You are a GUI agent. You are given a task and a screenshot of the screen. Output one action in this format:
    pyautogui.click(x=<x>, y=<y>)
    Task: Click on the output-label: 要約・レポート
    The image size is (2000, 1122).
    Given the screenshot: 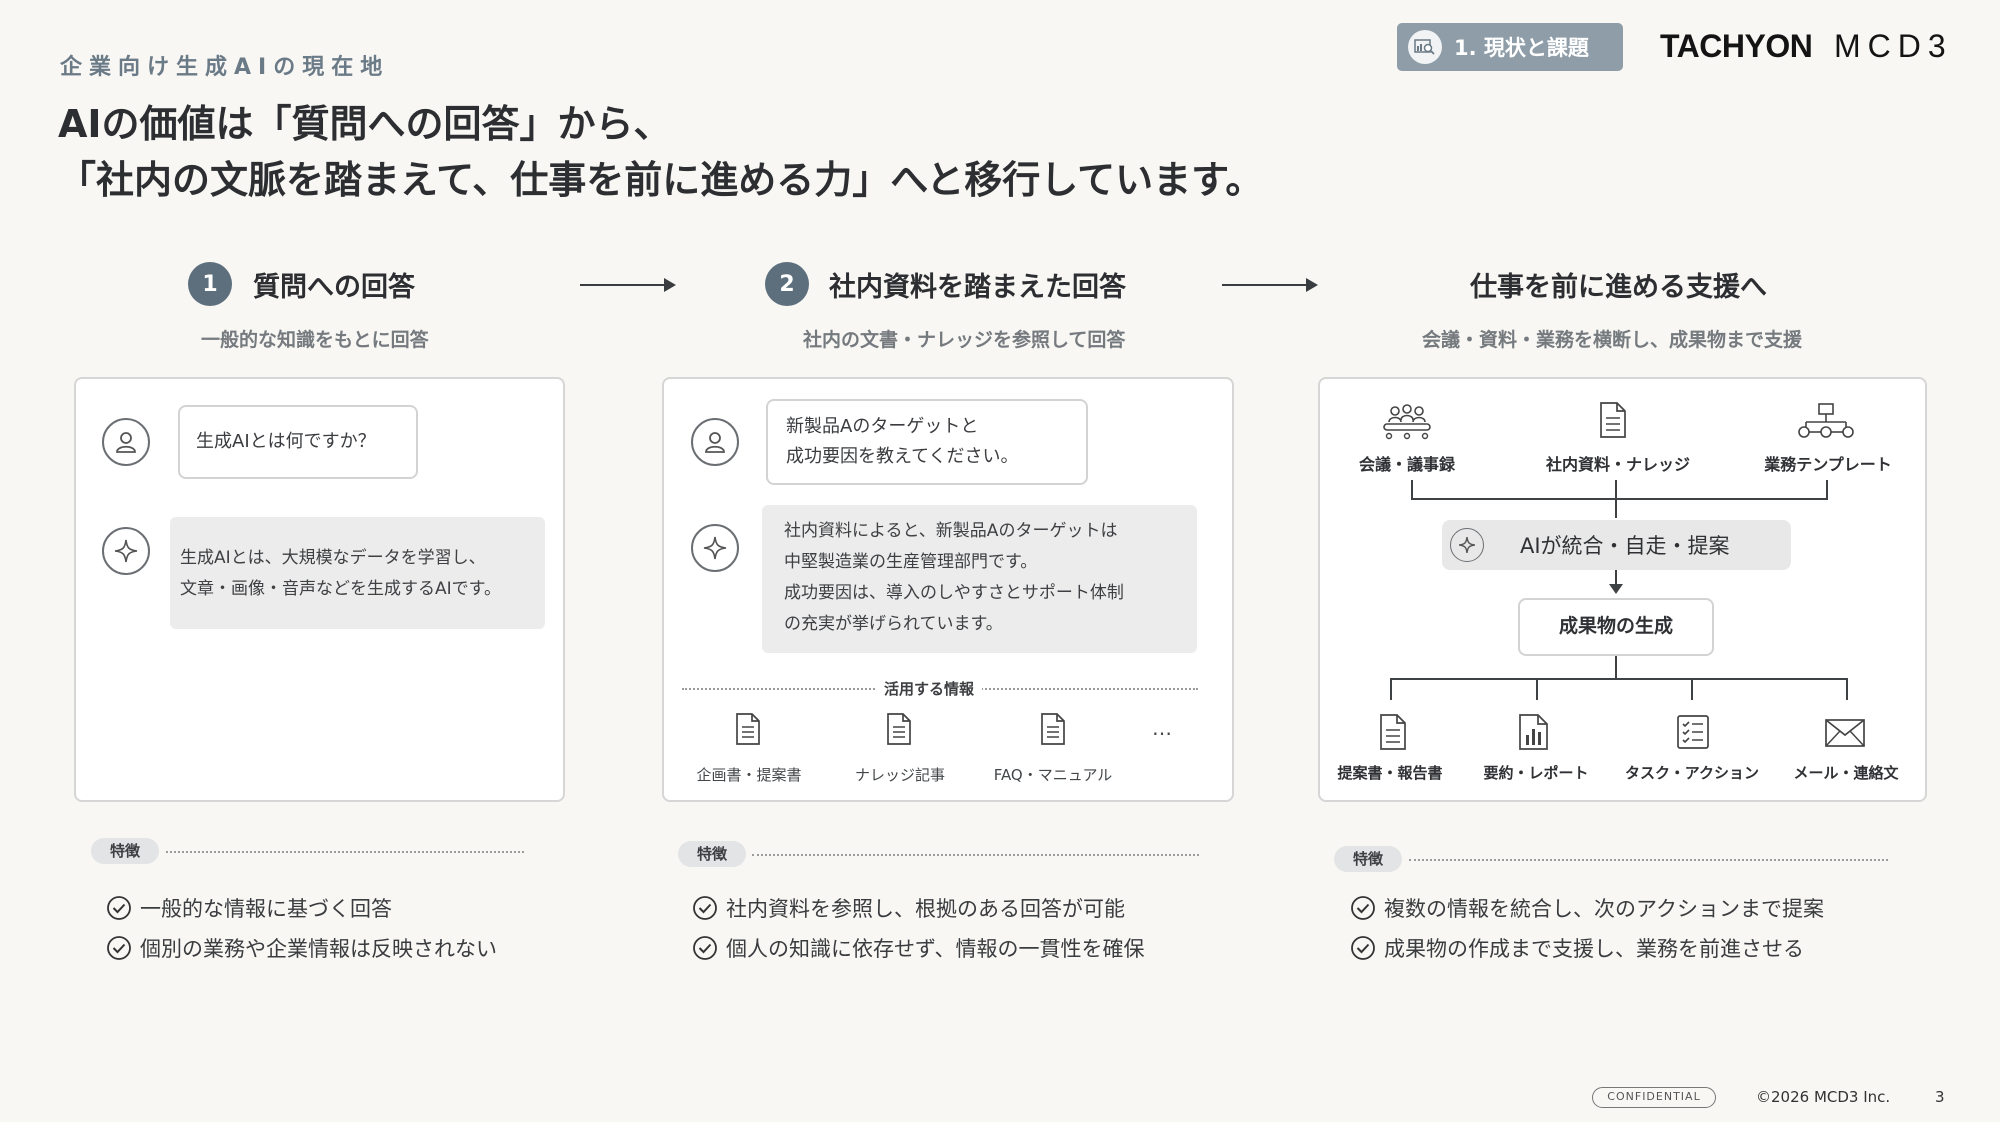 What is the action you would take?
    pyautogui.click(x=1536, y=773)
    